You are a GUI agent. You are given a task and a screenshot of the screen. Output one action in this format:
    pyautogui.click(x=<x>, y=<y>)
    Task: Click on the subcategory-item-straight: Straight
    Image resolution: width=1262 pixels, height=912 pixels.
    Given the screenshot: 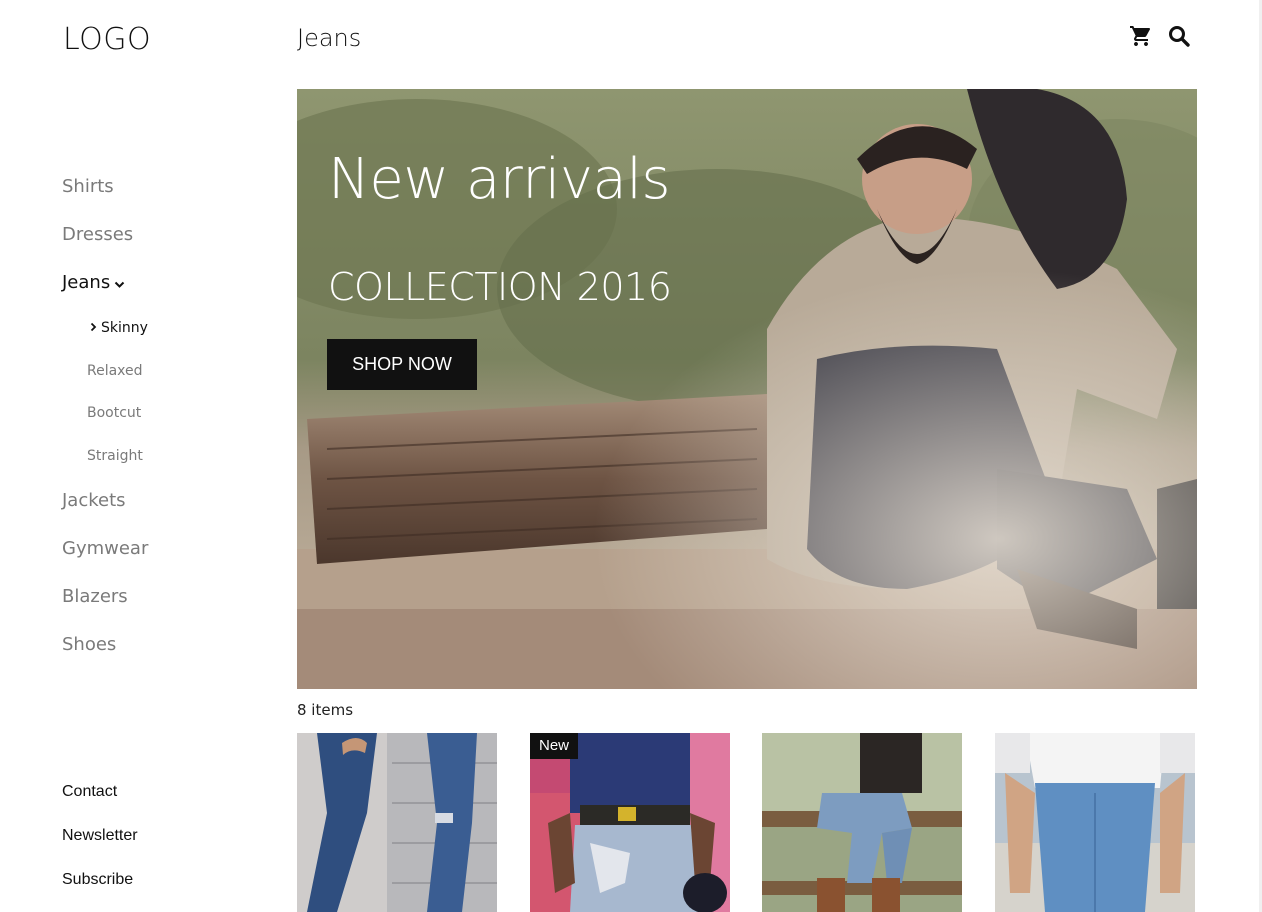 What is the action you would take?
    pyautogui.click(x=115, y=456)
    